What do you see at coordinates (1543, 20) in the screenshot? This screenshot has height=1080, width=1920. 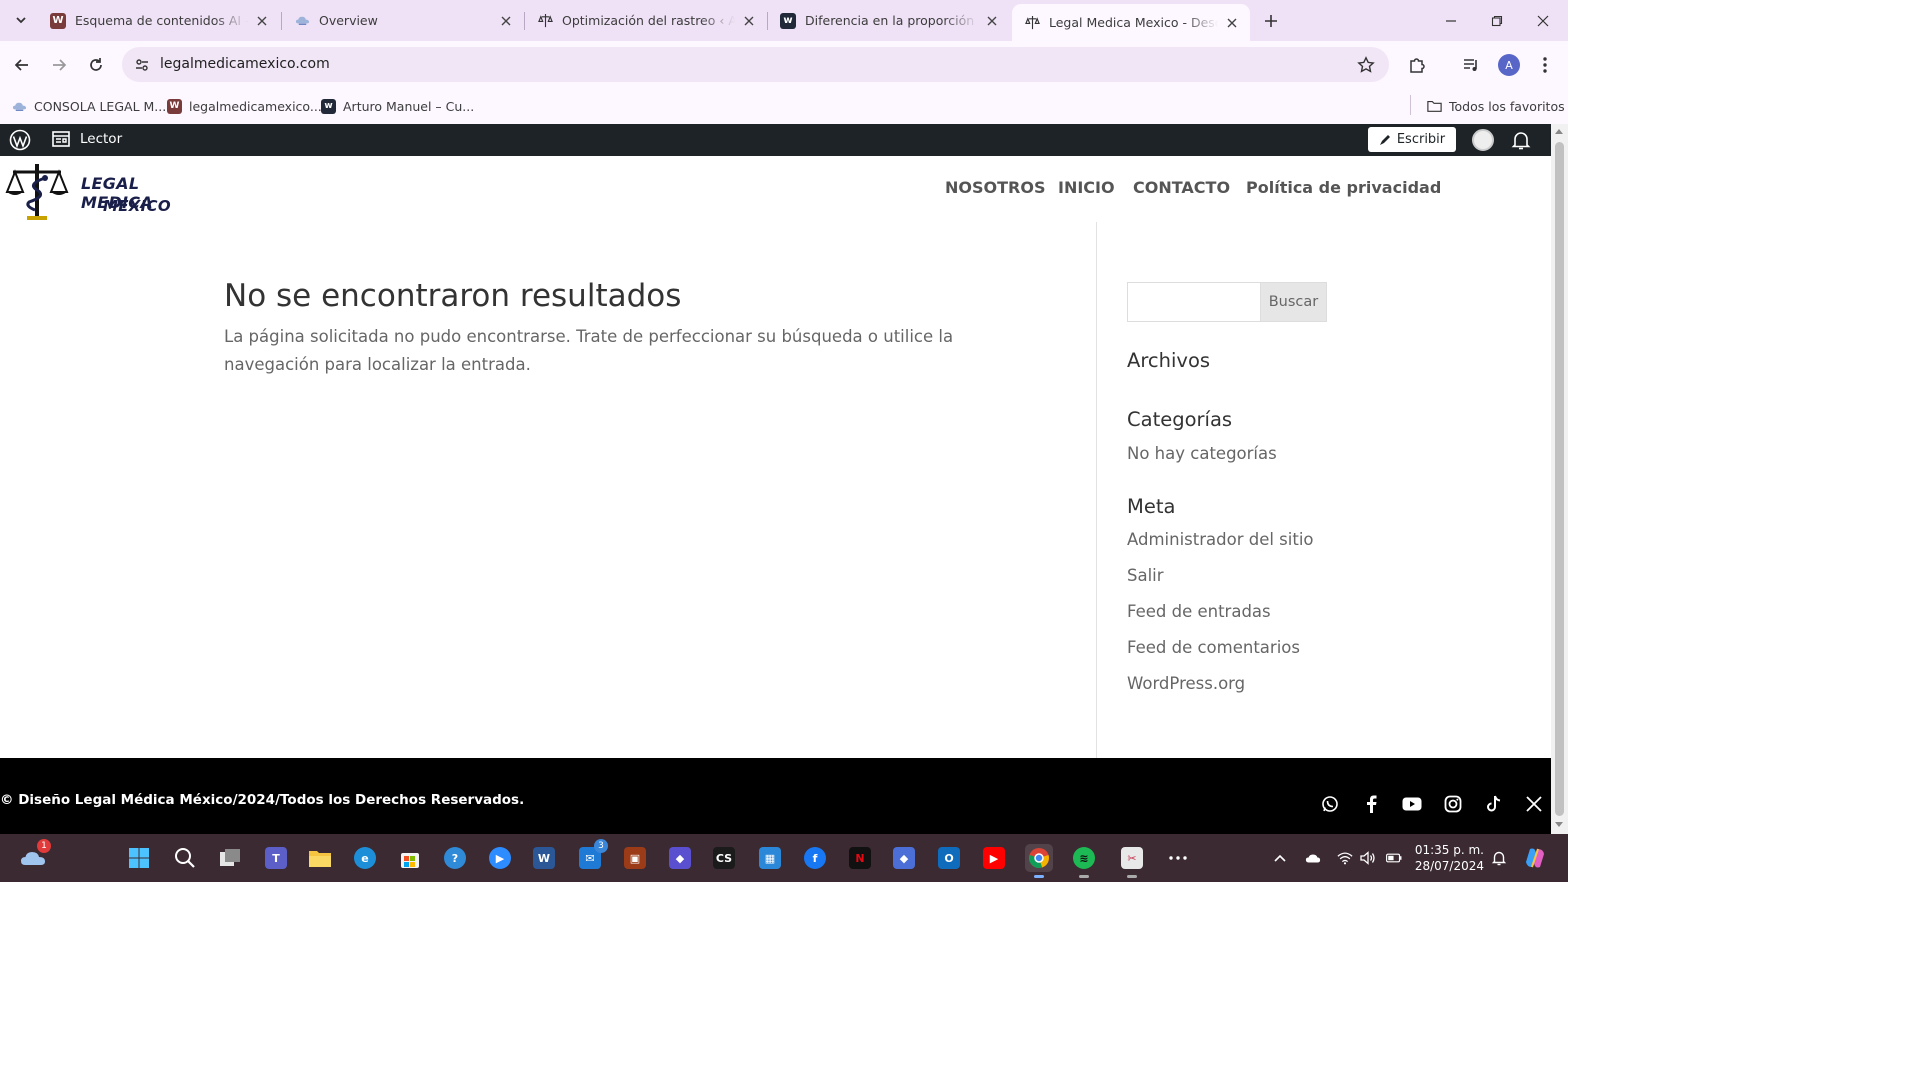 I see `close-window-button` at bounding box center [1543, 20].